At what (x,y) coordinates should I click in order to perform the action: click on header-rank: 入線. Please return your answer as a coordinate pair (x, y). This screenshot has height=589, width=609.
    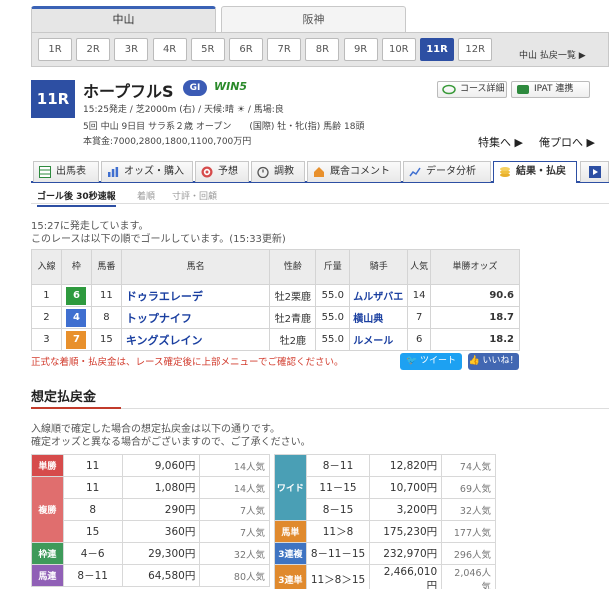
    Looking at the image, I should click on (46, 267).